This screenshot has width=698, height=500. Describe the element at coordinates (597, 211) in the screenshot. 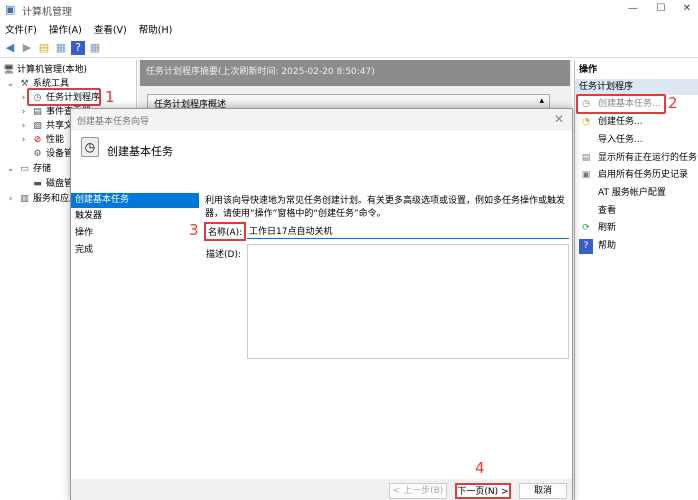

I see `action-view: 查看` at that location.